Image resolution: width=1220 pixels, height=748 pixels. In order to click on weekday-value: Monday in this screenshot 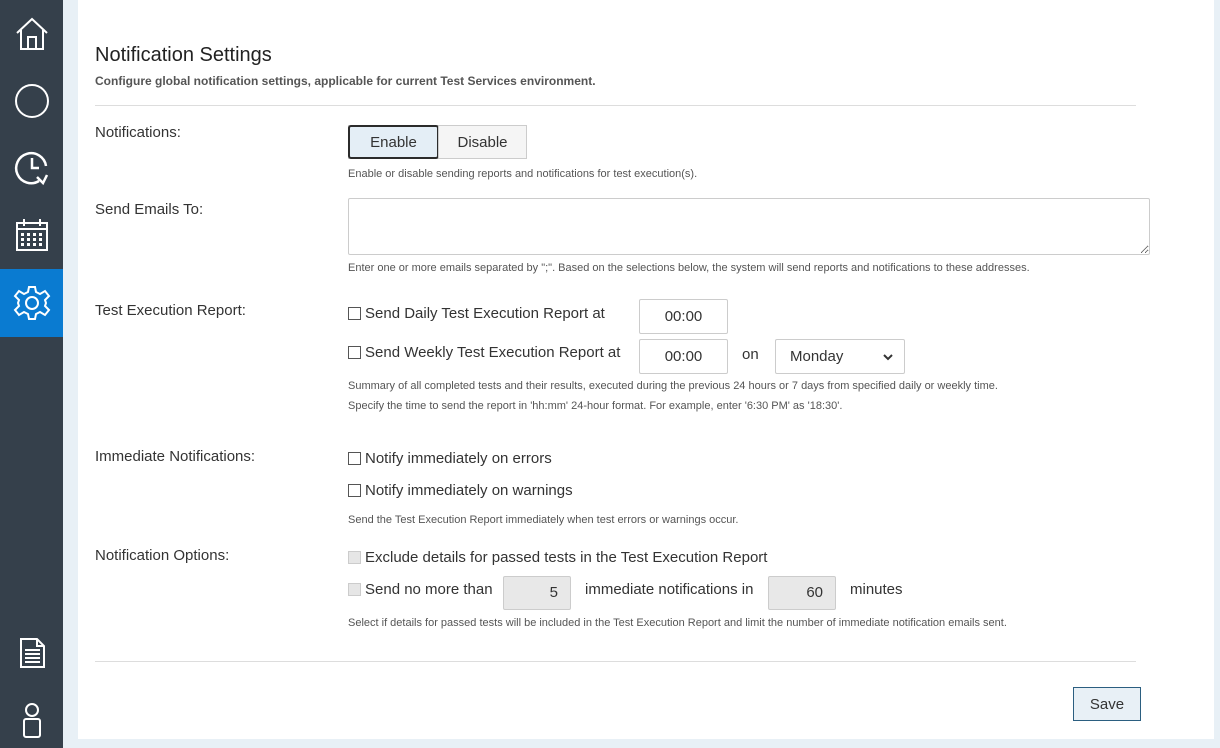, I will do `click(817, 356)`.